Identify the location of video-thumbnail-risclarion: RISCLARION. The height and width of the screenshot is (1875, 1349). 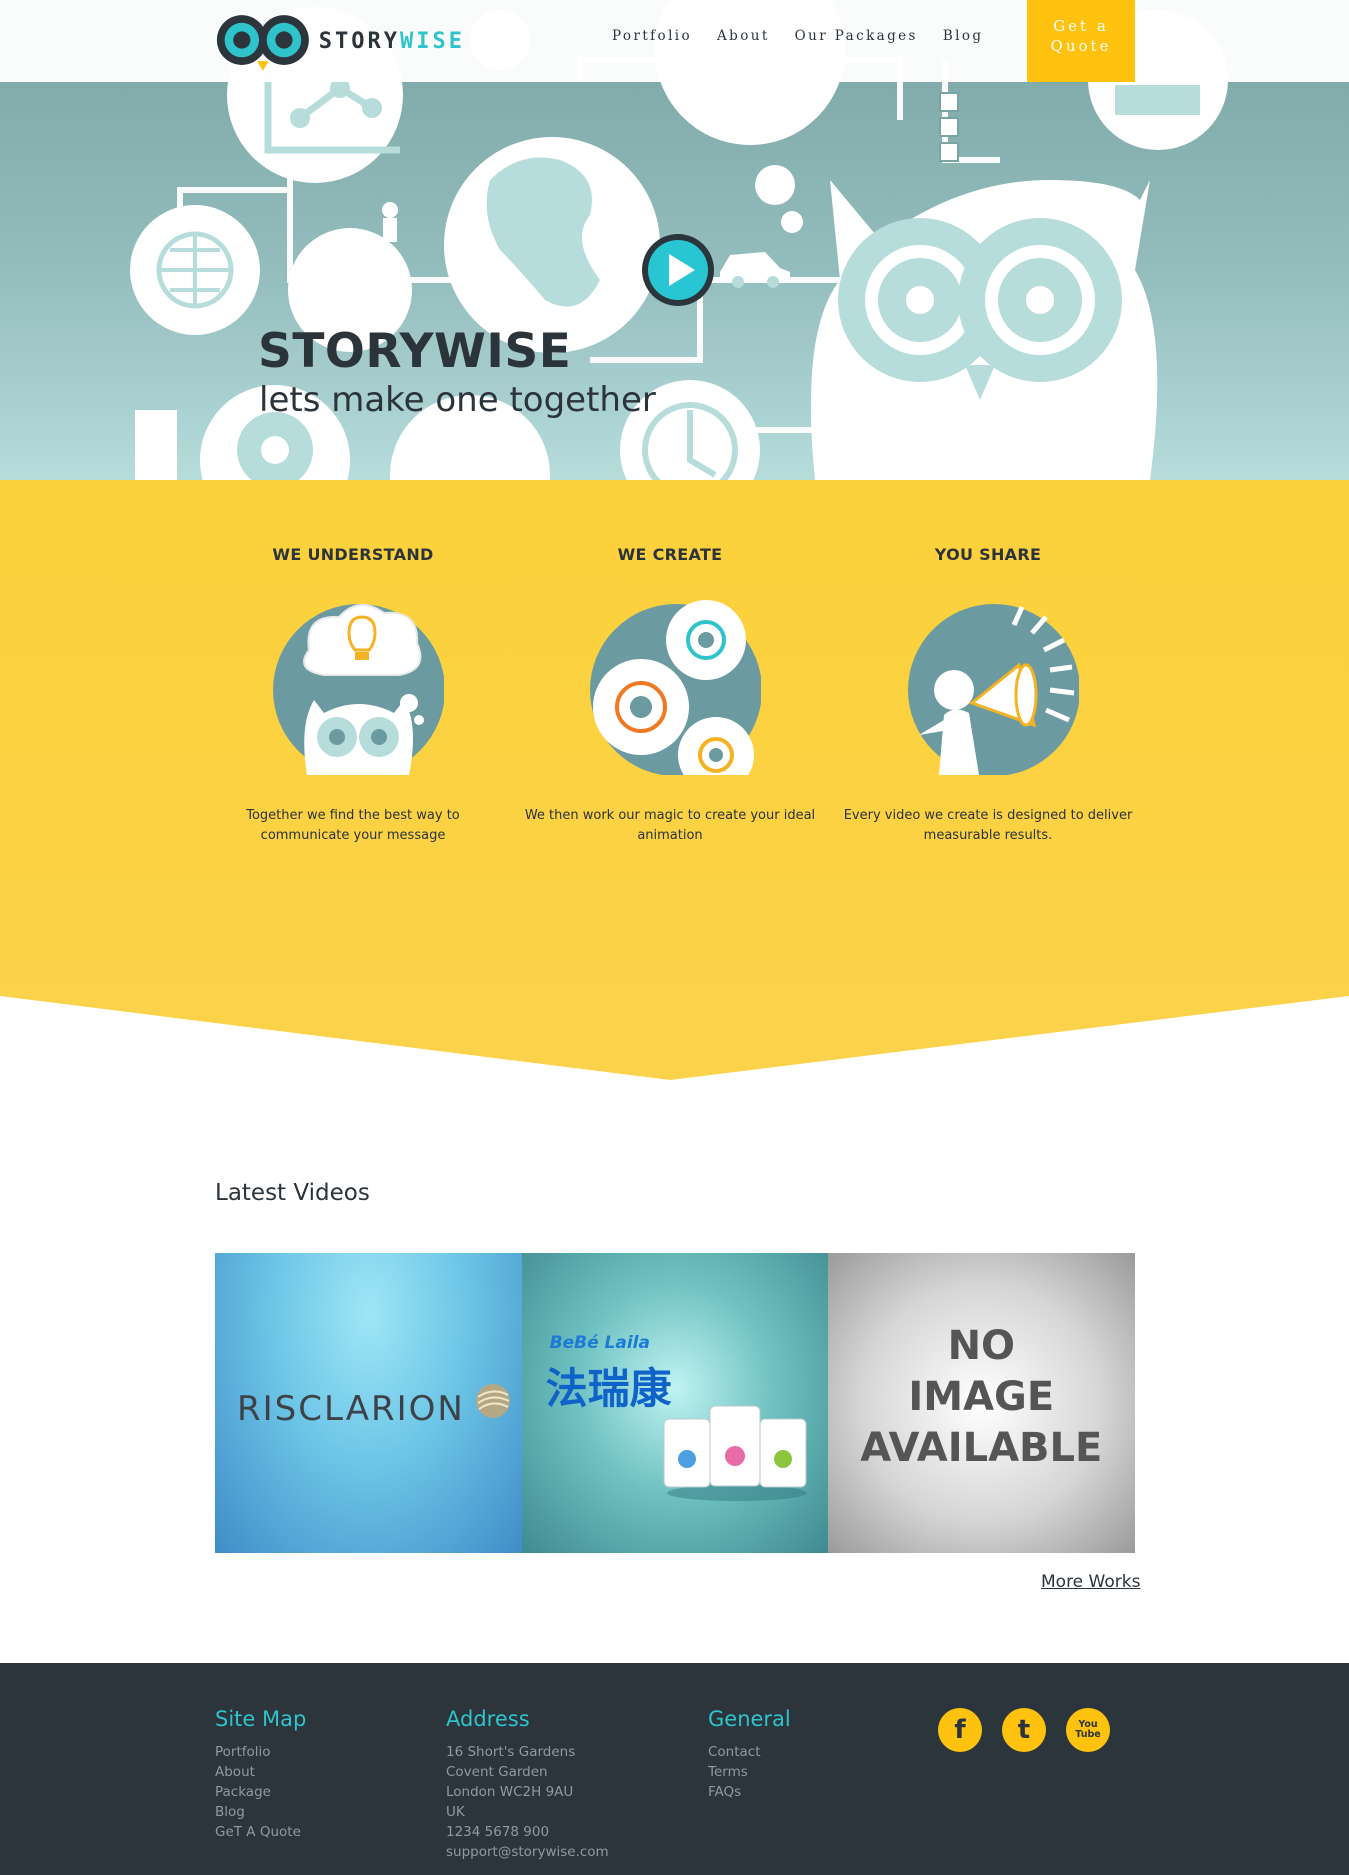
(368, 1403).